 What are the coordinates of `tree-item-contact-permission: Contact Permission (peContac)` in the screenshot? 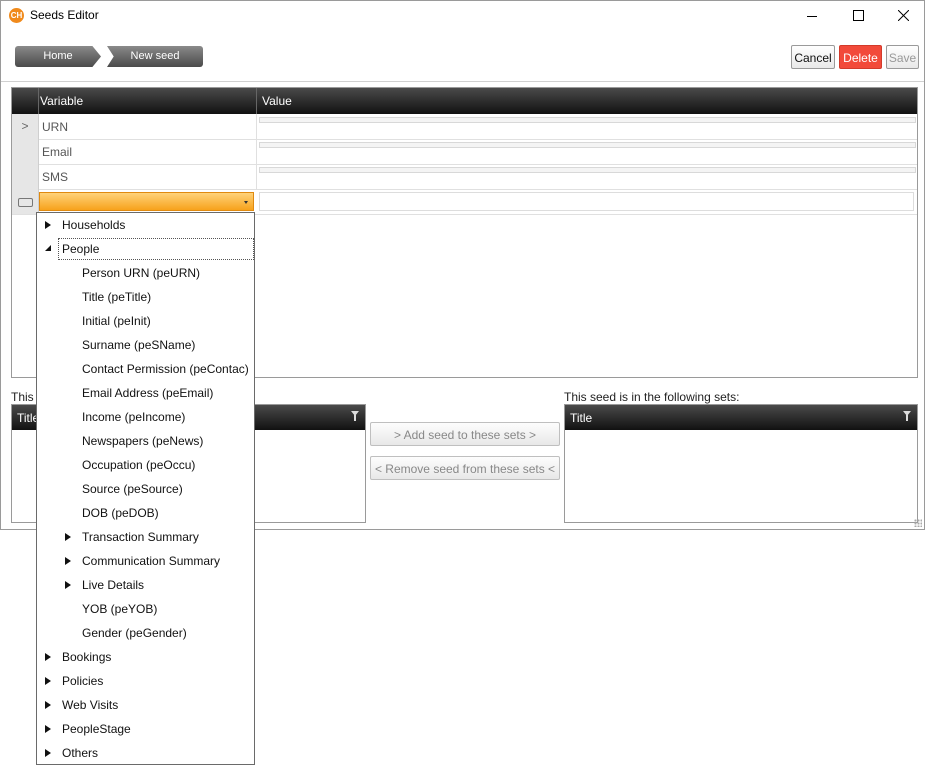 It's located at (165, 369).